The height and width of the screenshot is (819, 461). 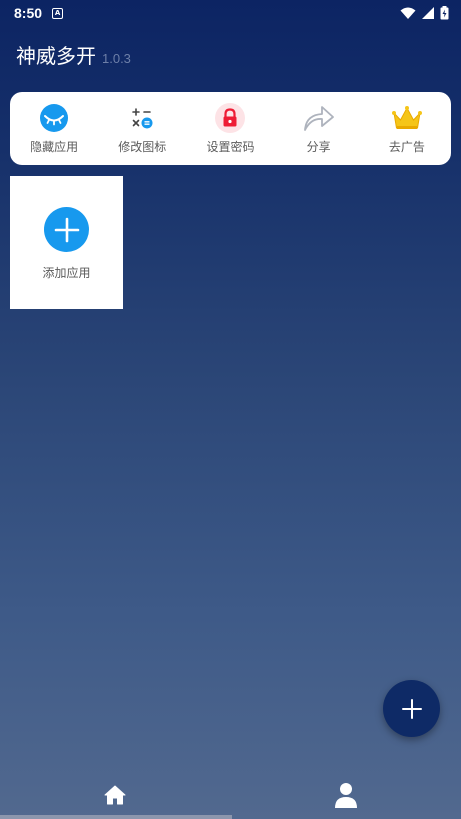 I want to click on calculator-icon, so click(x=142, y=118).